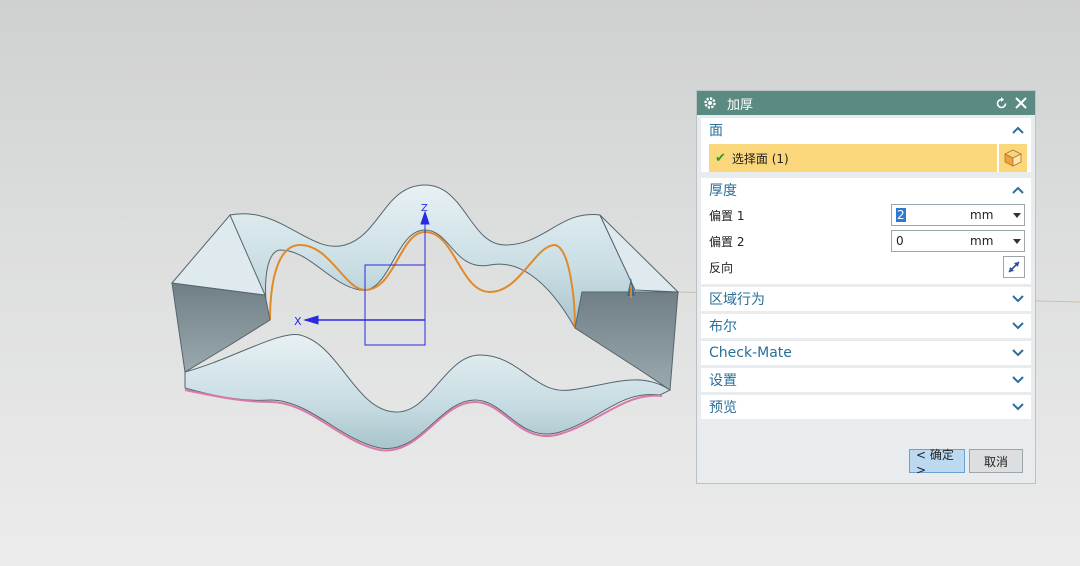  Describe the element at coordinates (424, 208) in the screenshot. I see `z-axis-label: Z` at that location.